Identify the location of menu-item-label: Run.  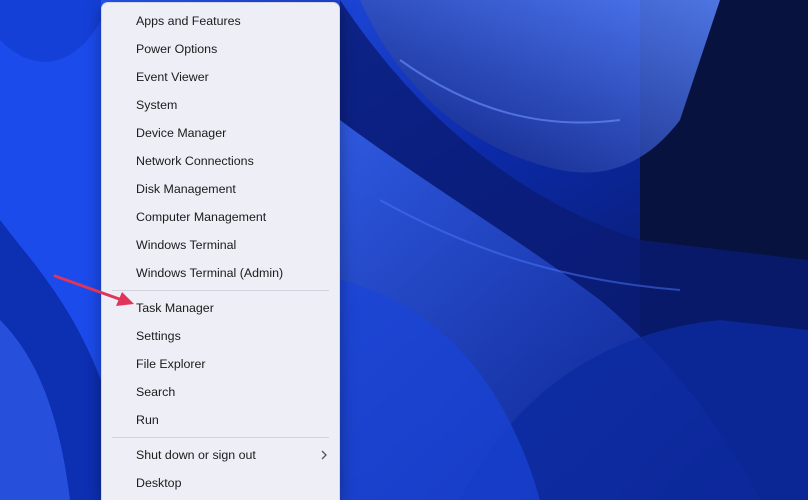
(147, 420).